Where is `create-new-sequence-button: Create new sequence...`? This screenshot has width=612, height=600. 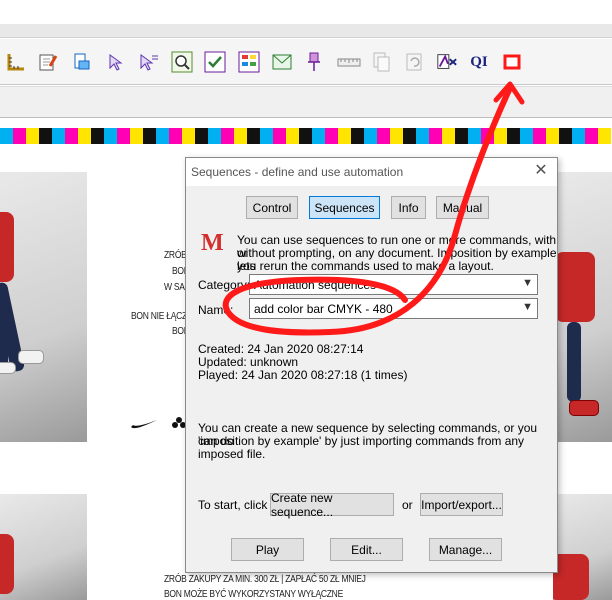
create-new-sequence-button: Create new sequence... is located at coordinates (332, 505).